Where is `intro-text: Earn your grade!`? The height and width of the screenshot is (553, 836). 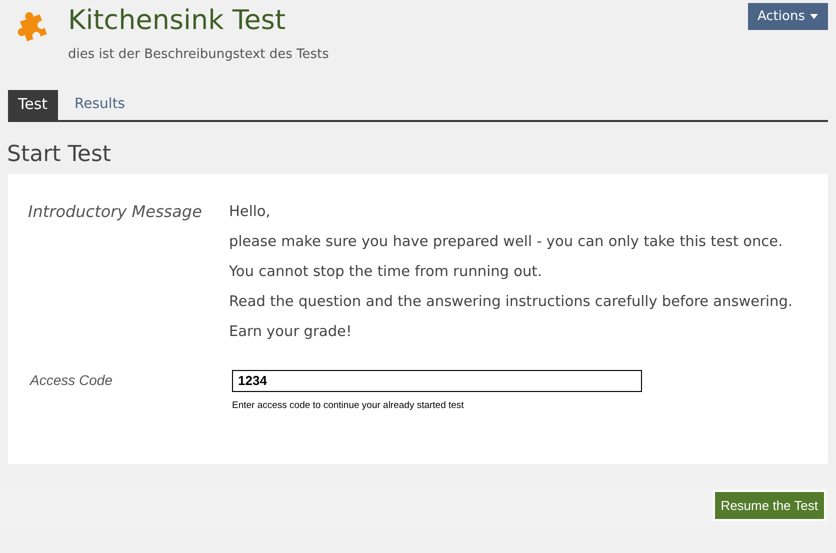
intro-text: Earn your grade! is located at coordinates (291, 332).